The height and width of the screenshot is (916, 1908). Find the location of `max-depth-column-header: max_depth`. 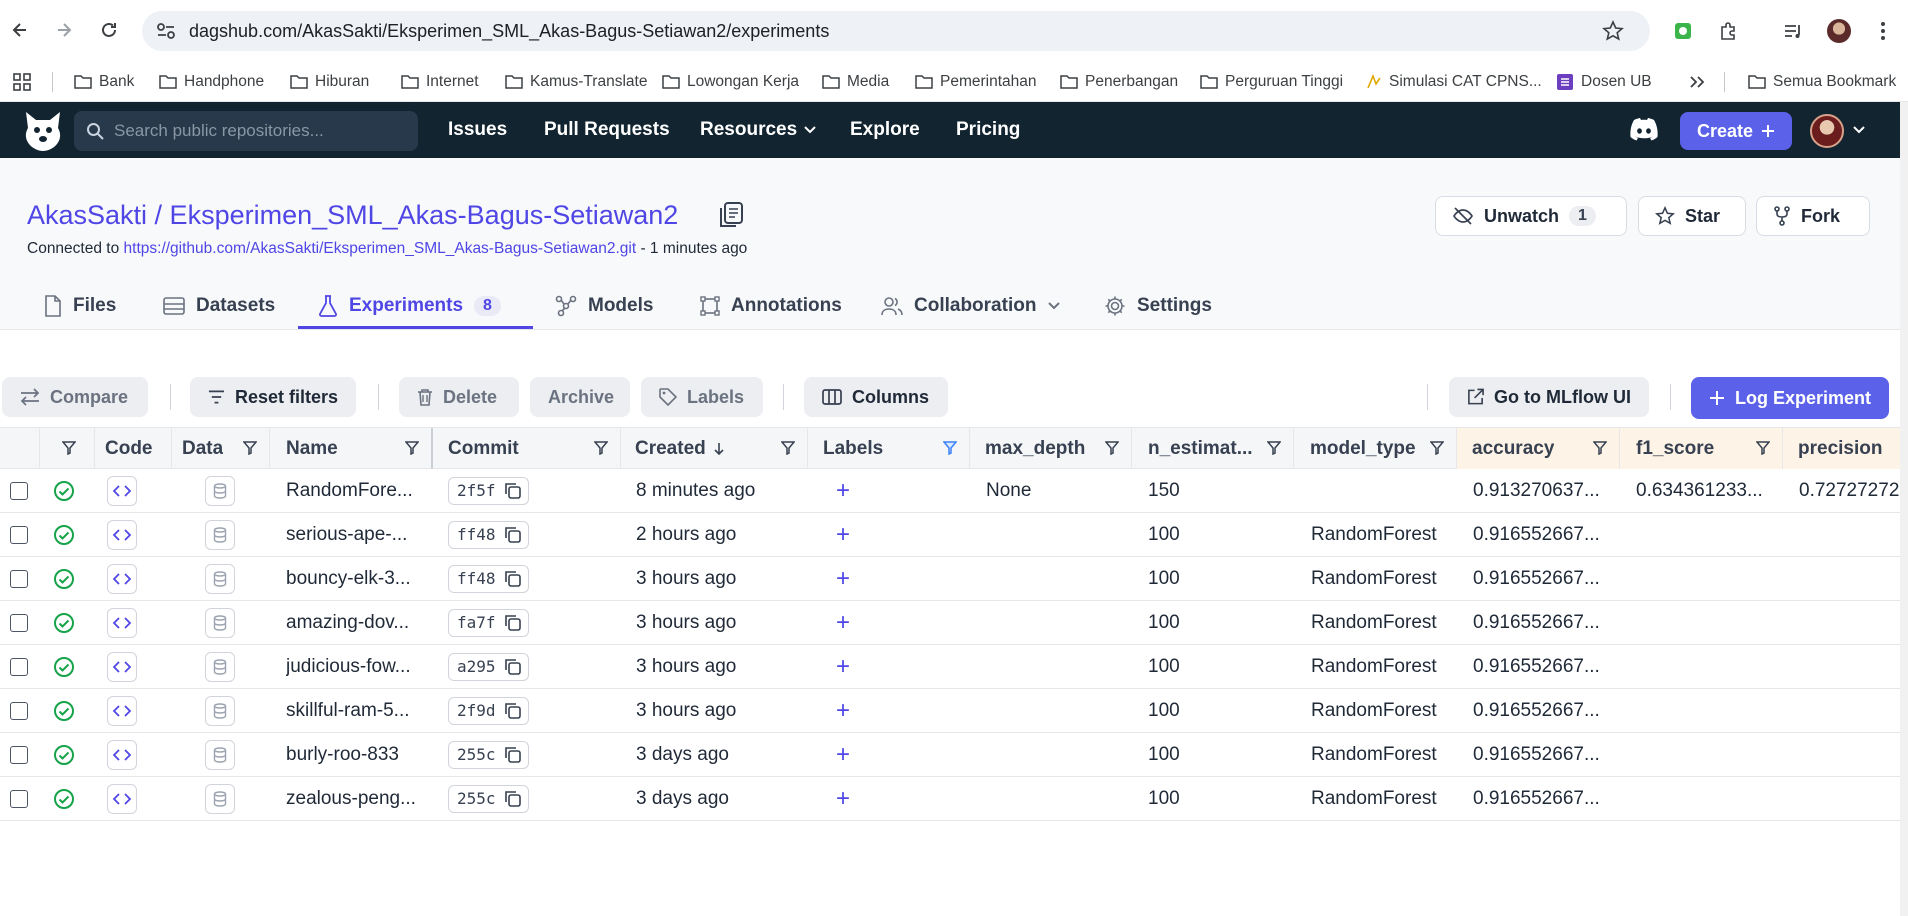

max-depth-column-header: max_depth is located at coordinates (1051, 448).